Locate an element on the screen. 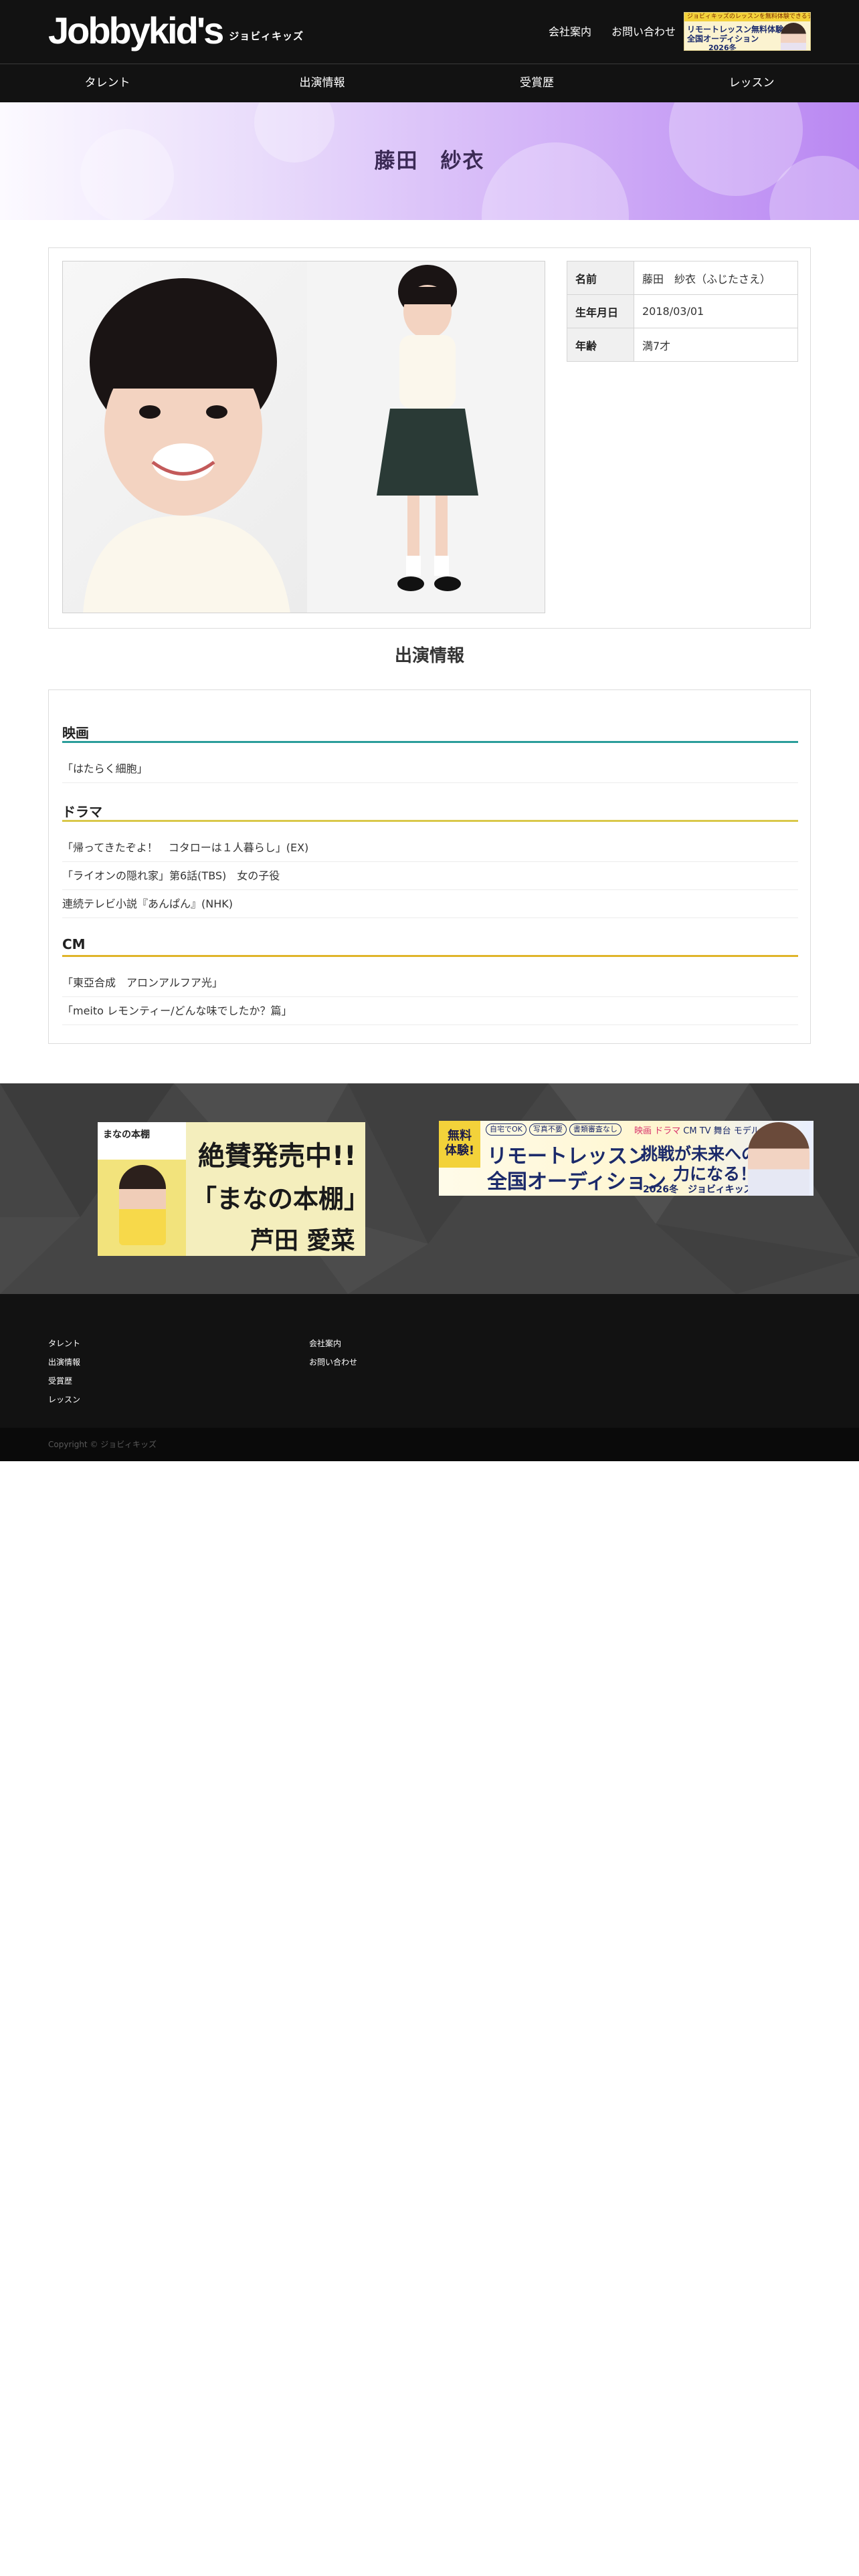  audition-tags: 自宅でOK 写真不要 書類審査なし is located at coordinates (554, 1129).